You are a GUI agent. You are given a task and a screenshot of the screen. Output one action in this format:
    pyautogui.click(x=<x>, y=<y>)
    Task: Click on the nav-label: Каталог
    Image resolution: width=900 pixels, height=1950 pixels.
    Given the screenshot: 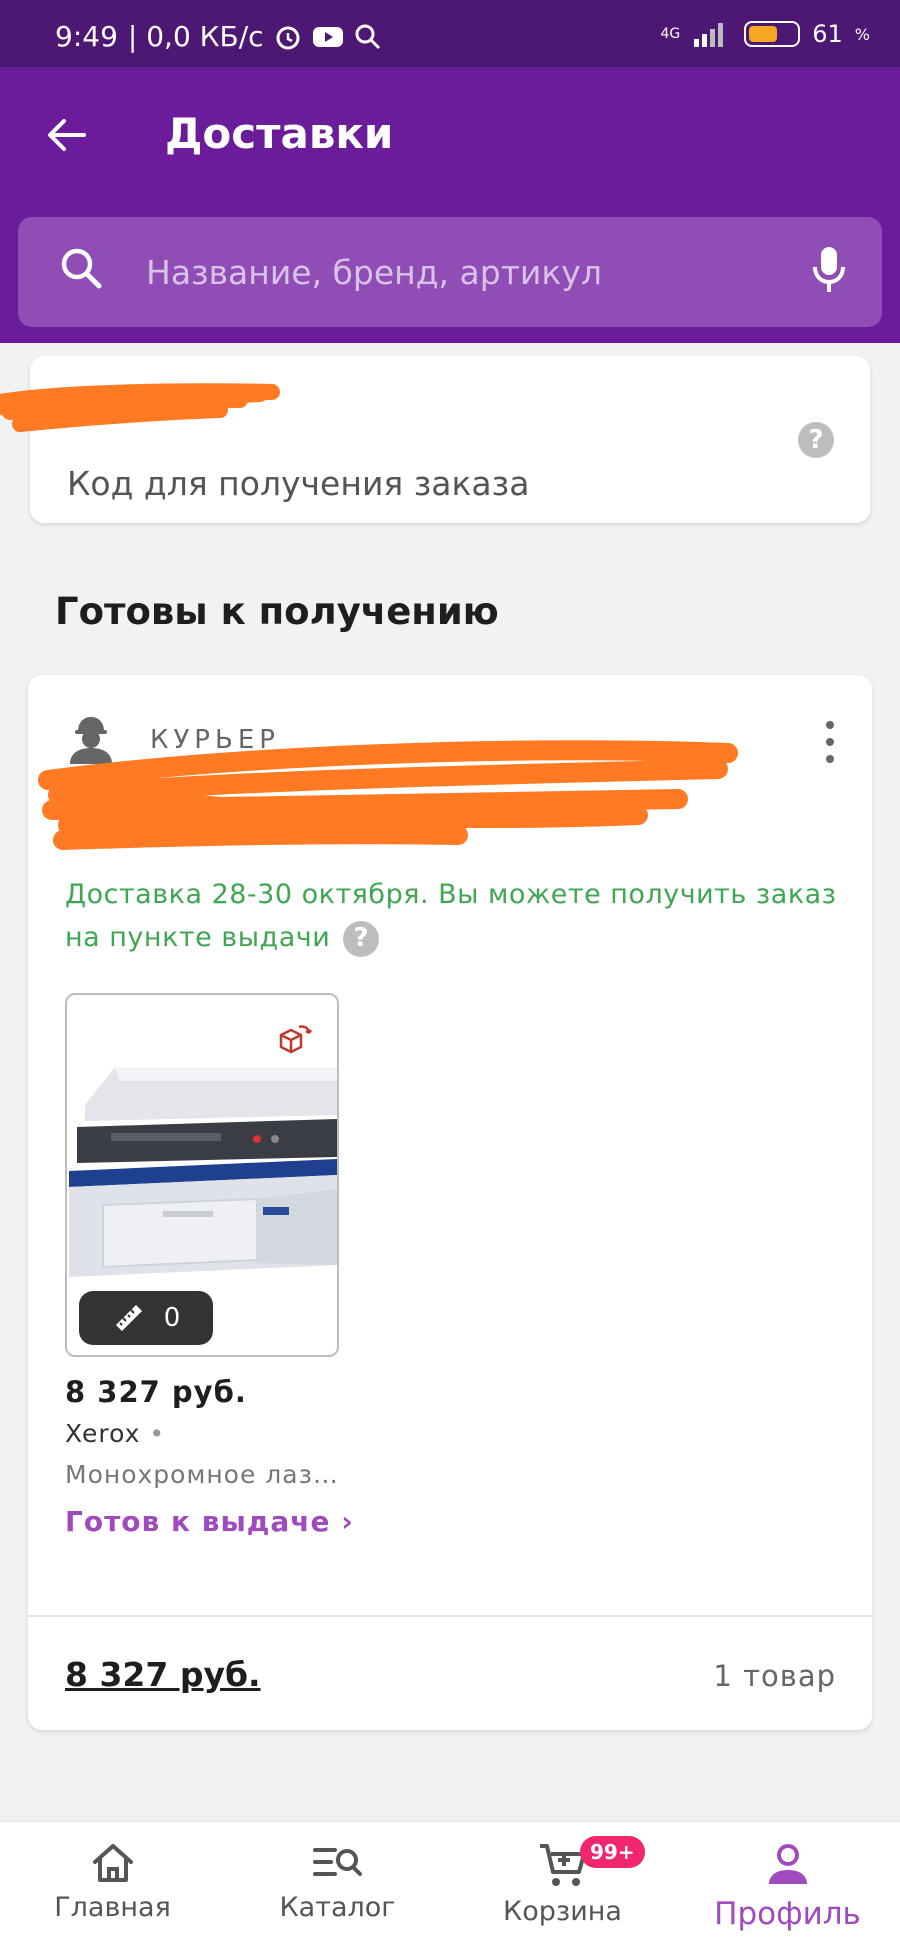 What is the action you would take?
    pyautogui.click(x=337, y=1907)
    